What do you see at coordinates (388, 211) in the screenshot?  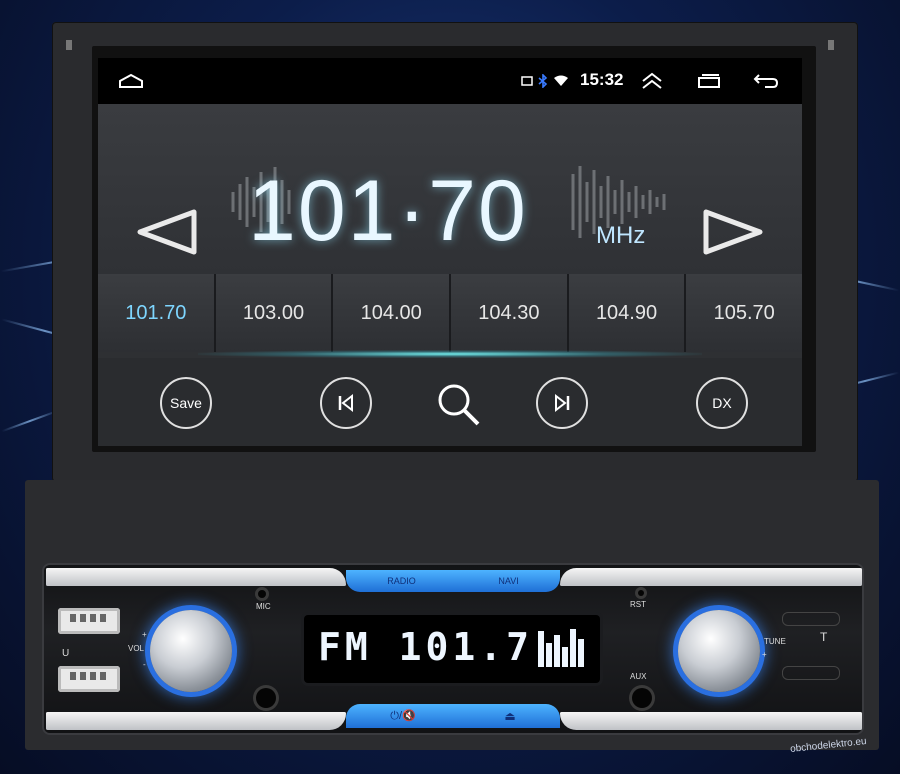 I see `frequency-readout: 101·70` at bounding box center [388, 211].